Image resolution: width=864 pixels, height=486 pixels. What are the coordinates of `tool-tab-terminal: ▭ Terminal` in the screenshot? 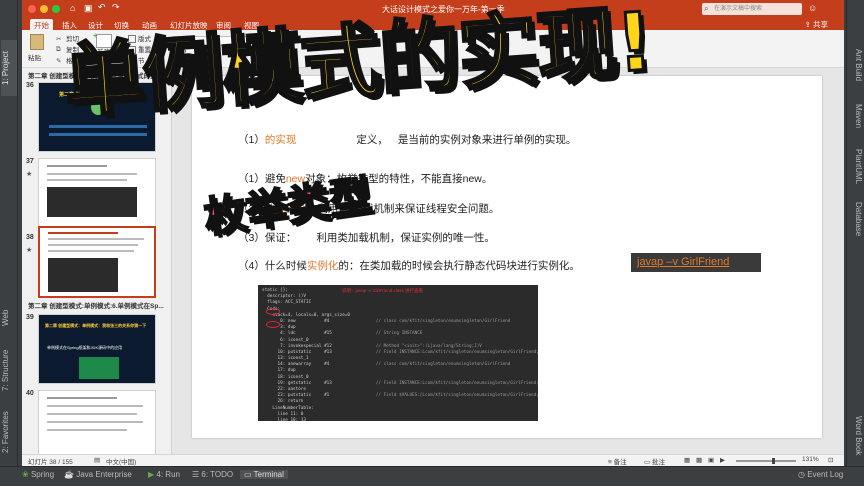 It's located at (264, 474).